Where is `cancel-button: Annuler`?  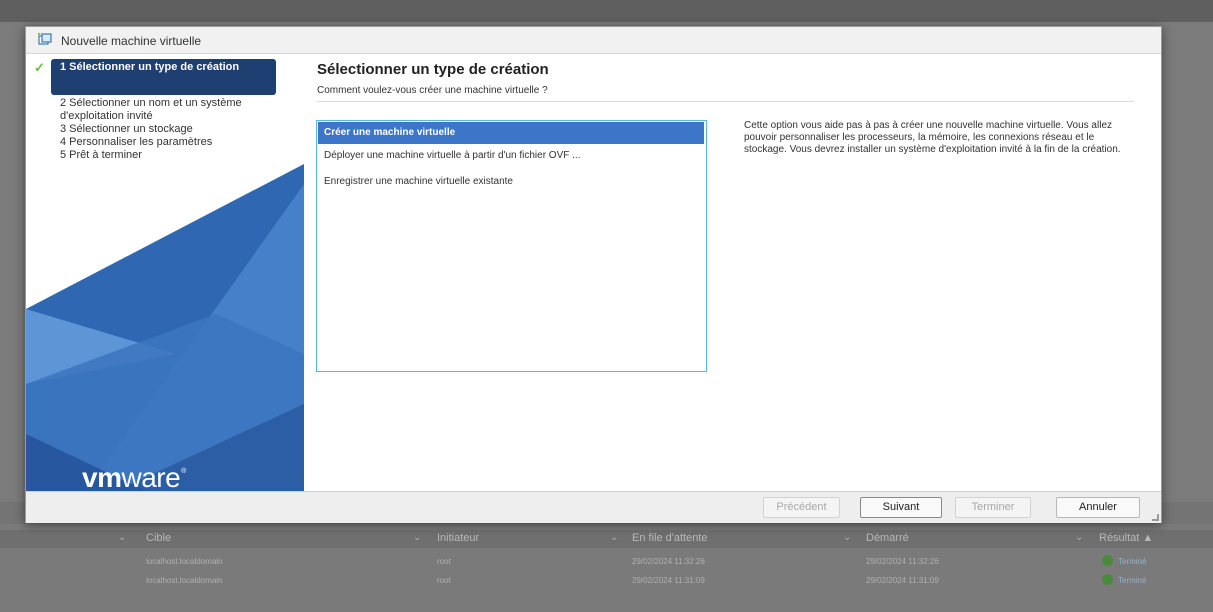 cancel-button: Annuler is located at coordinates (1098, 507).